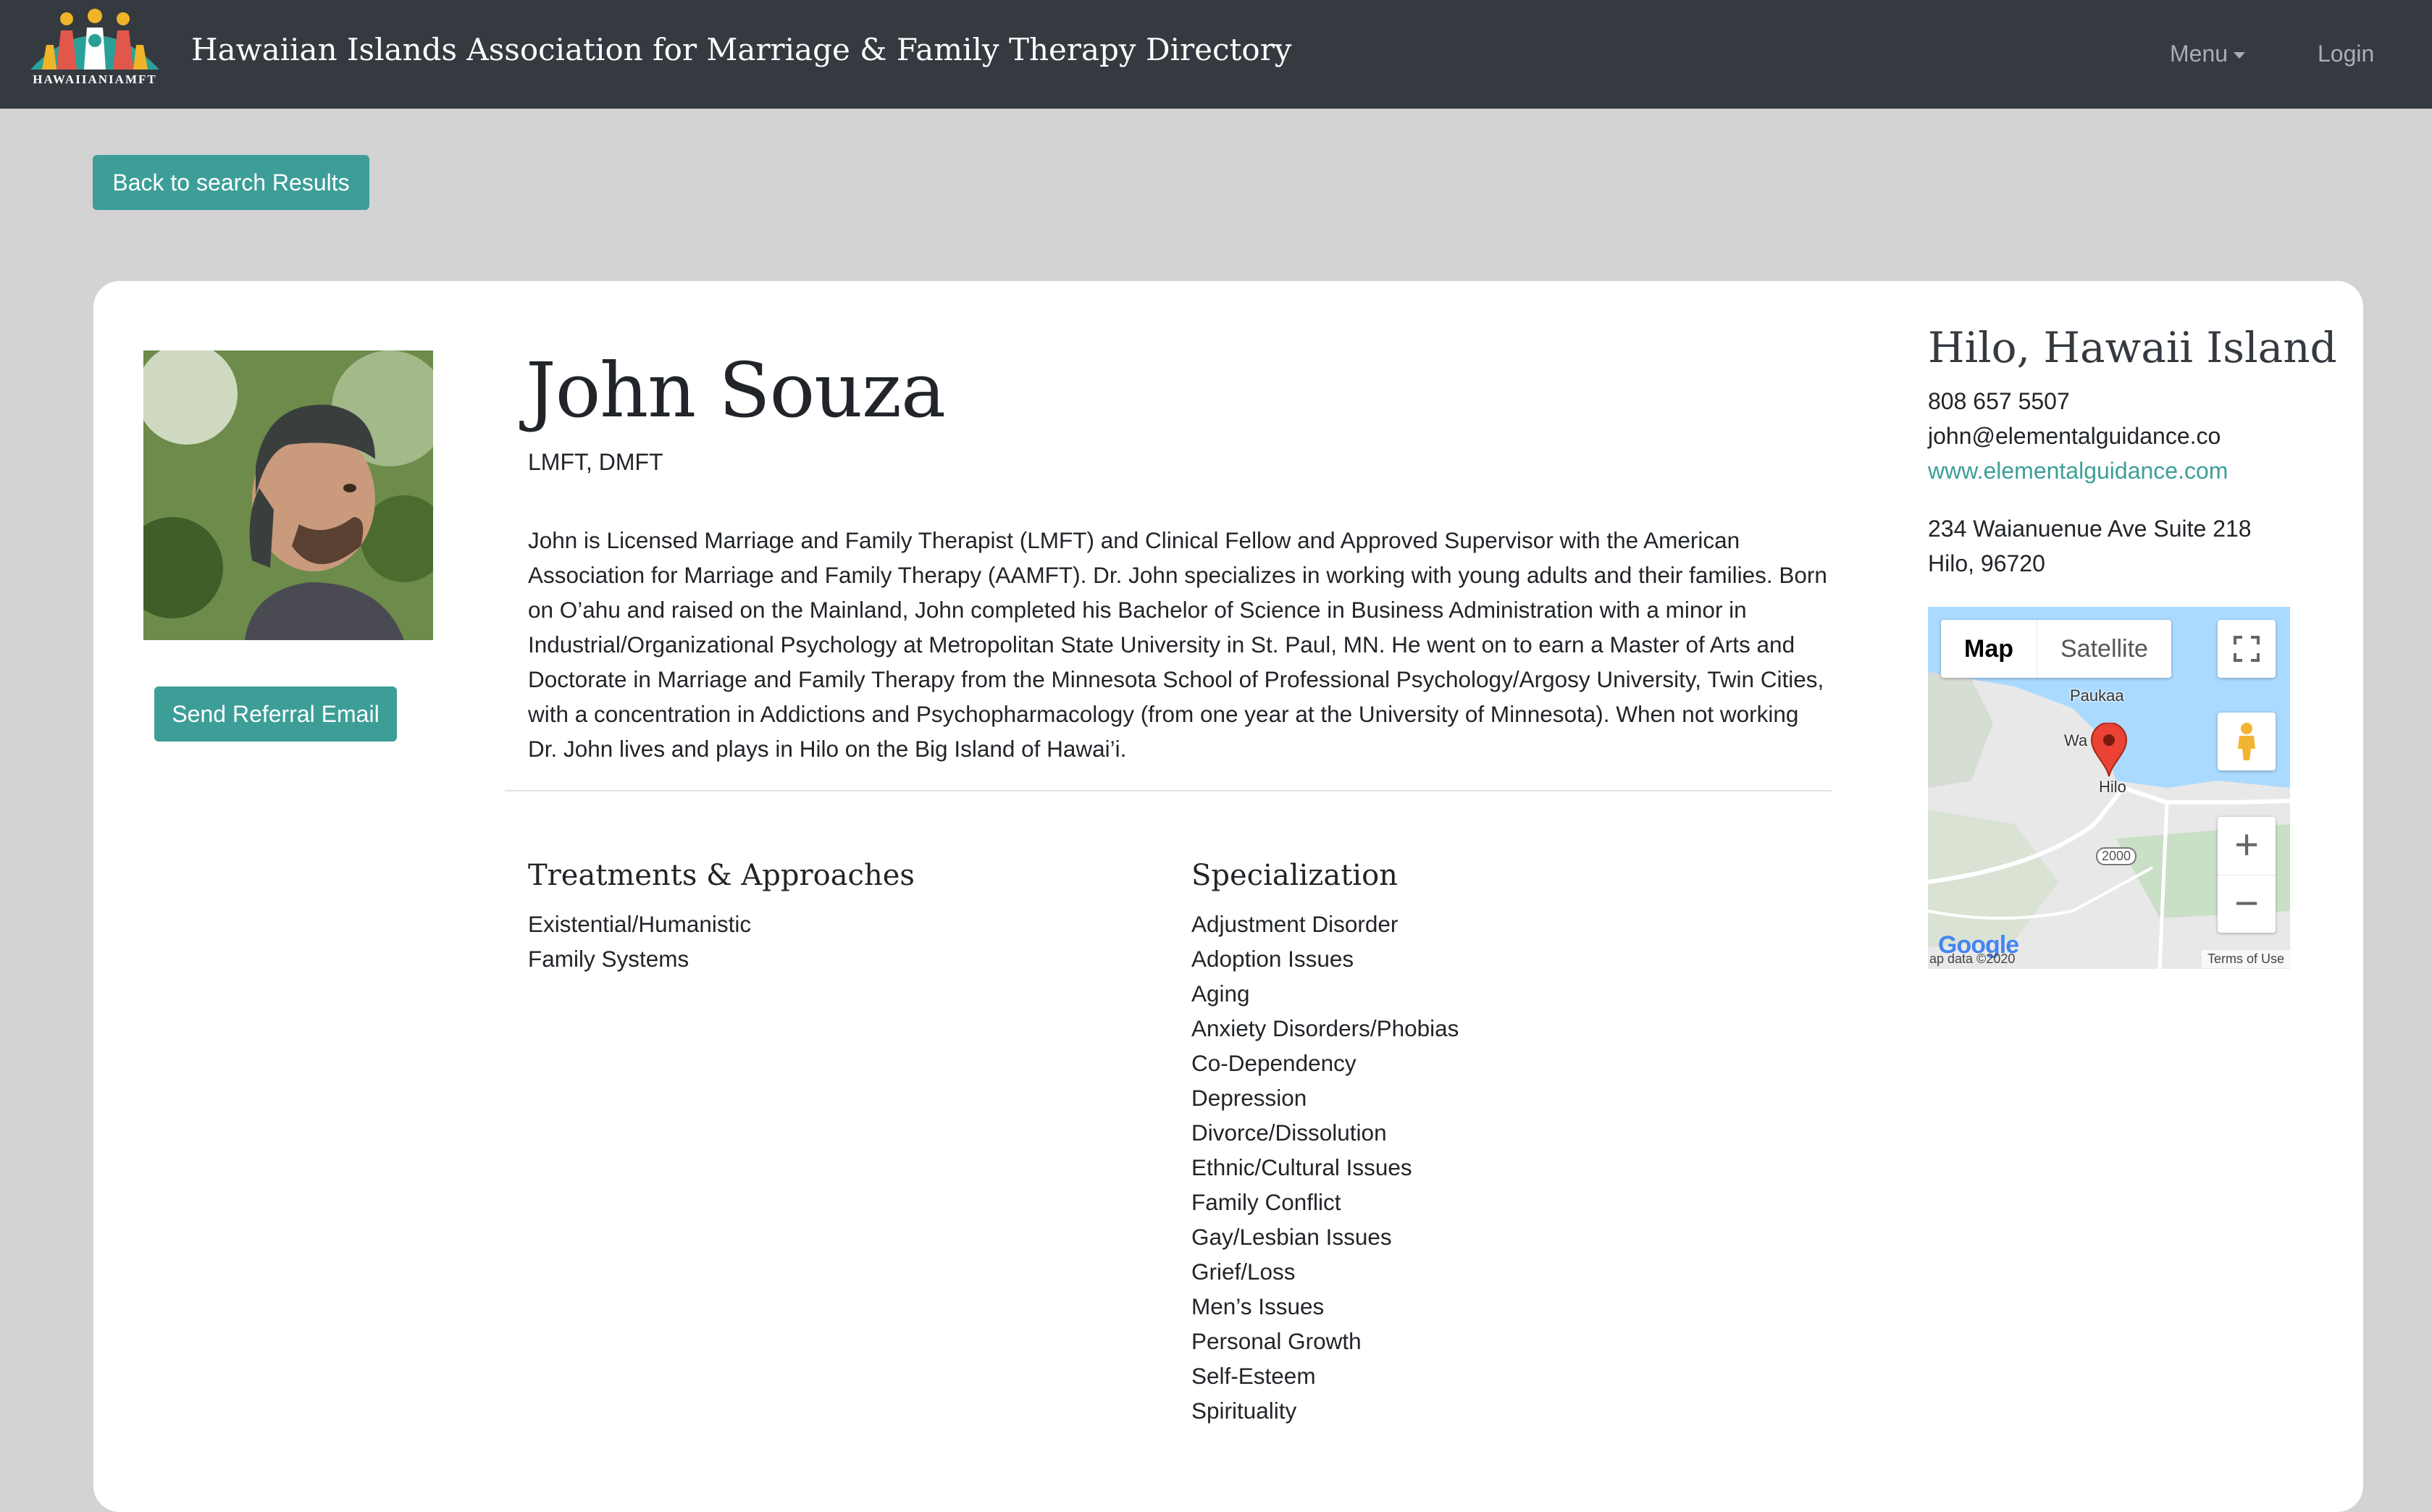  I want to click on email-address: john@elementalguidance.co, so click(2074, 436).